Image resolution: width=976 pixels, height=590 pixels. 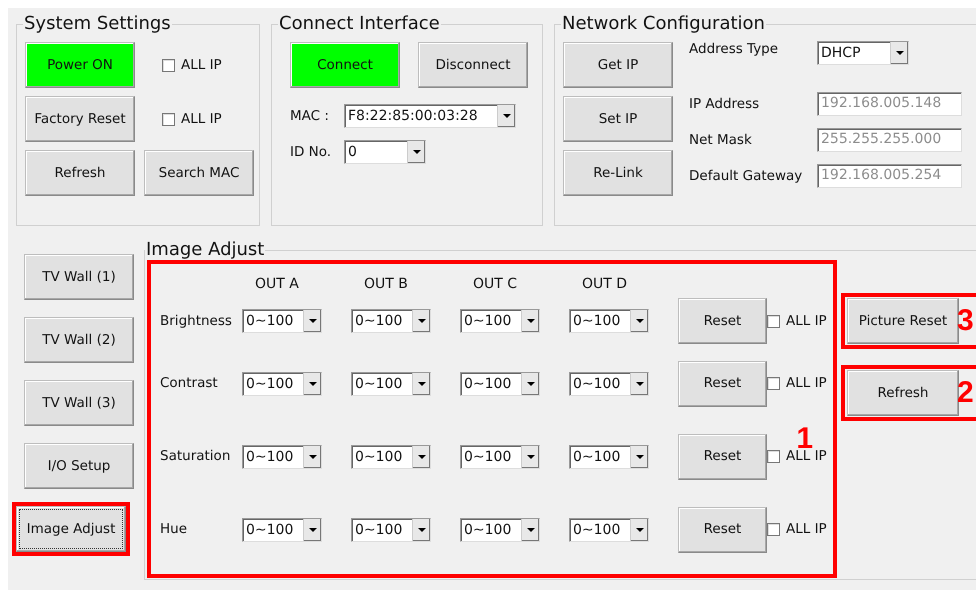 What do you see at coordinates (80, 119) in the screenshot?
I see `button: Factory Reset` at bounding box center [80, 119].